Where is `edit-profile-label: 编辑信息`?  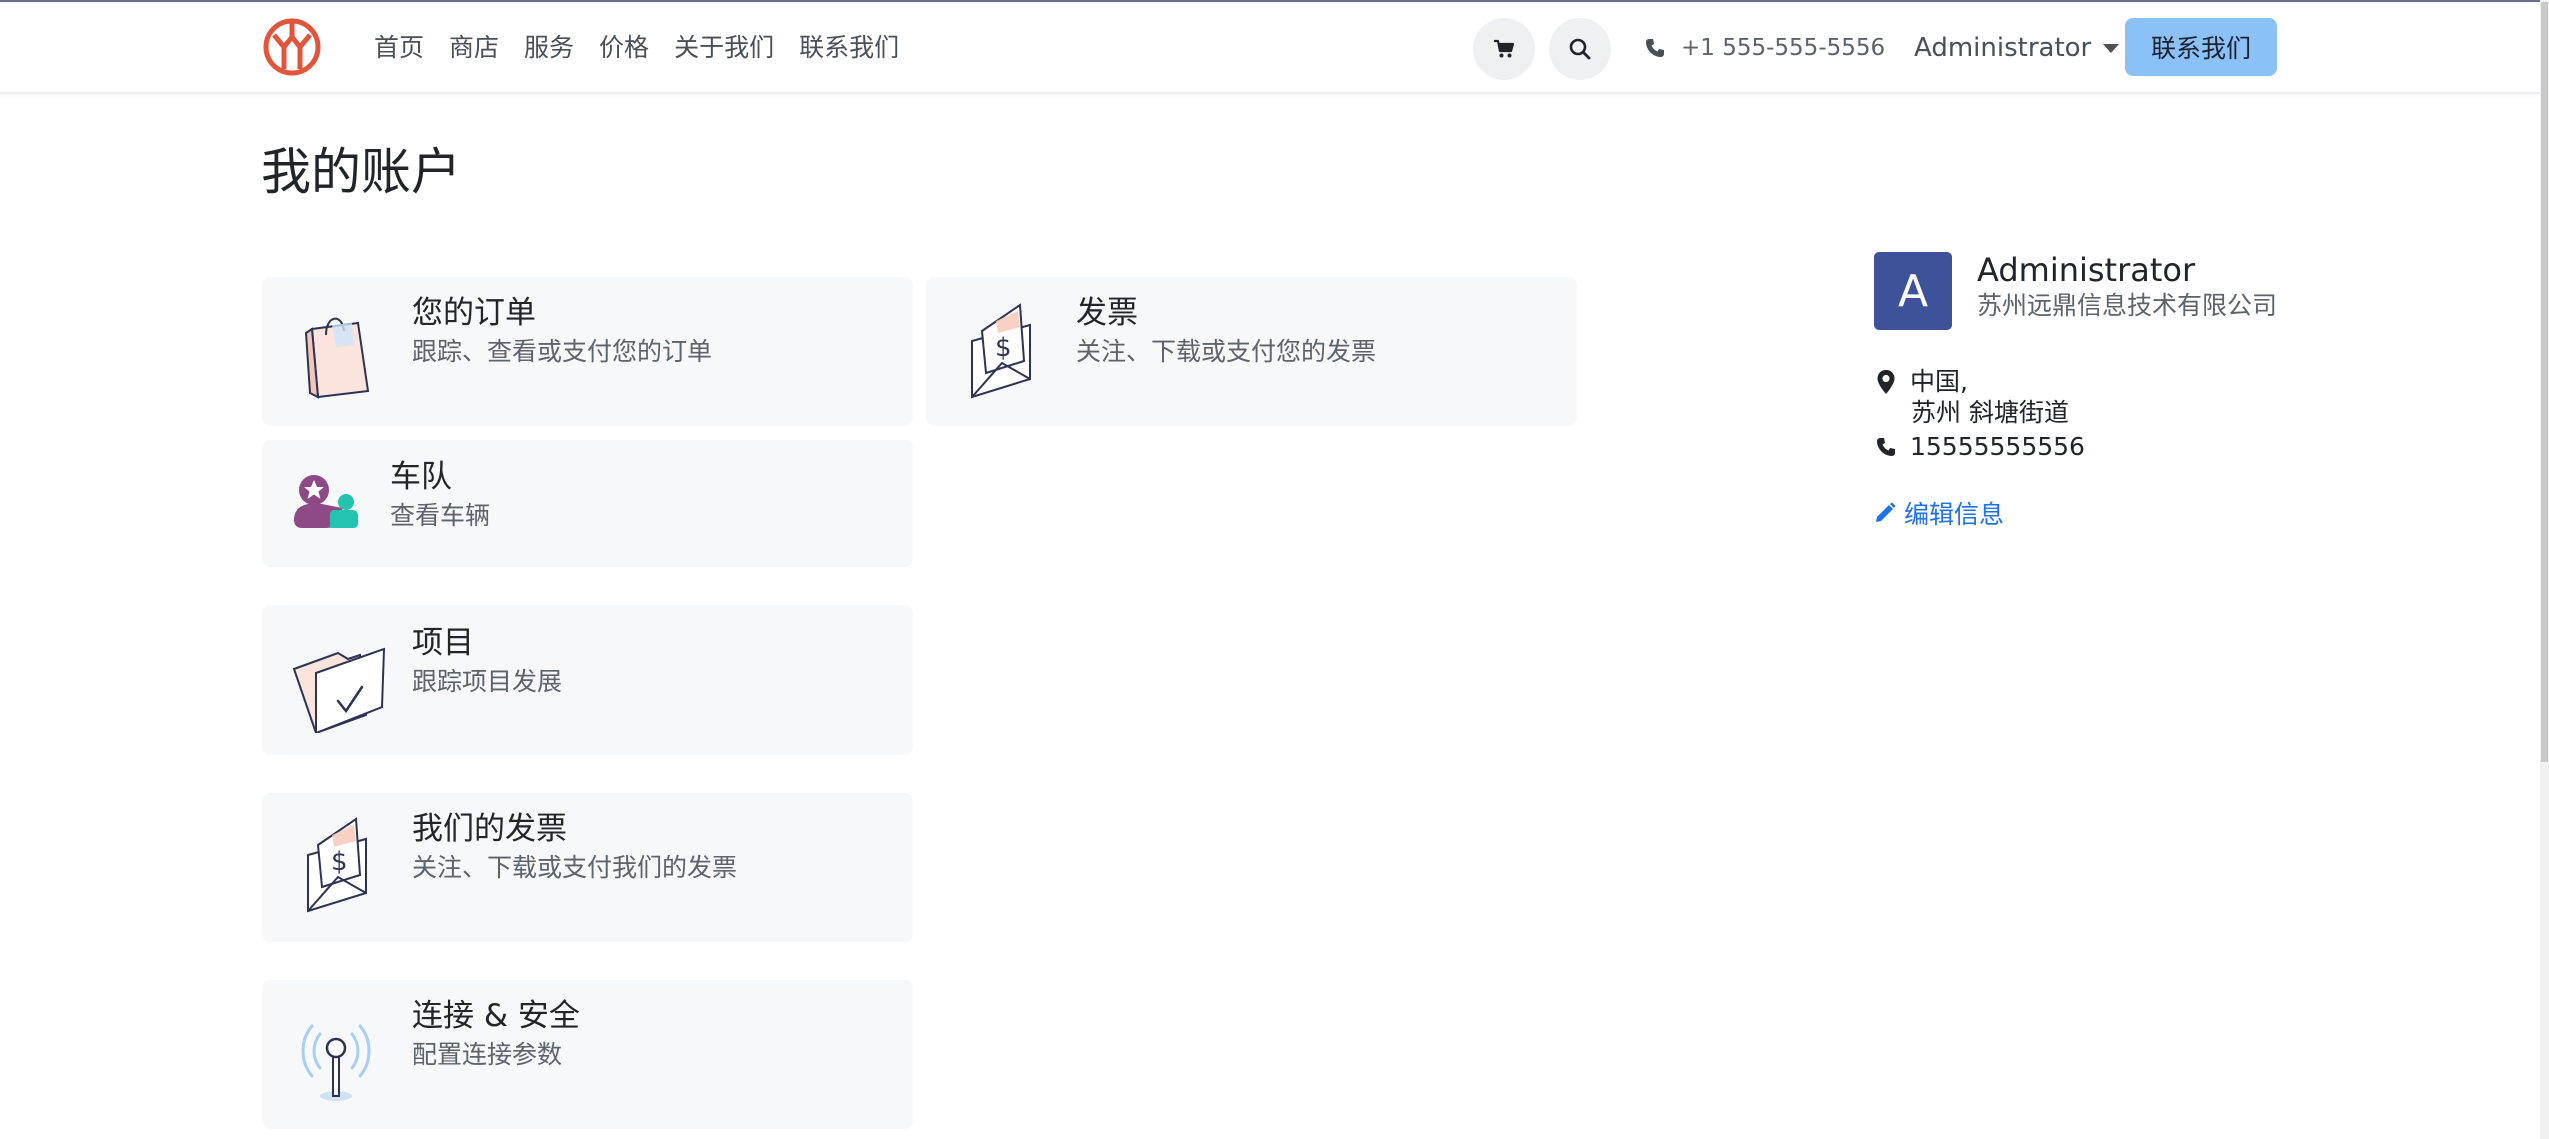 edit-profile-label: 编辑信息 is located at coordinates (1954, 514).